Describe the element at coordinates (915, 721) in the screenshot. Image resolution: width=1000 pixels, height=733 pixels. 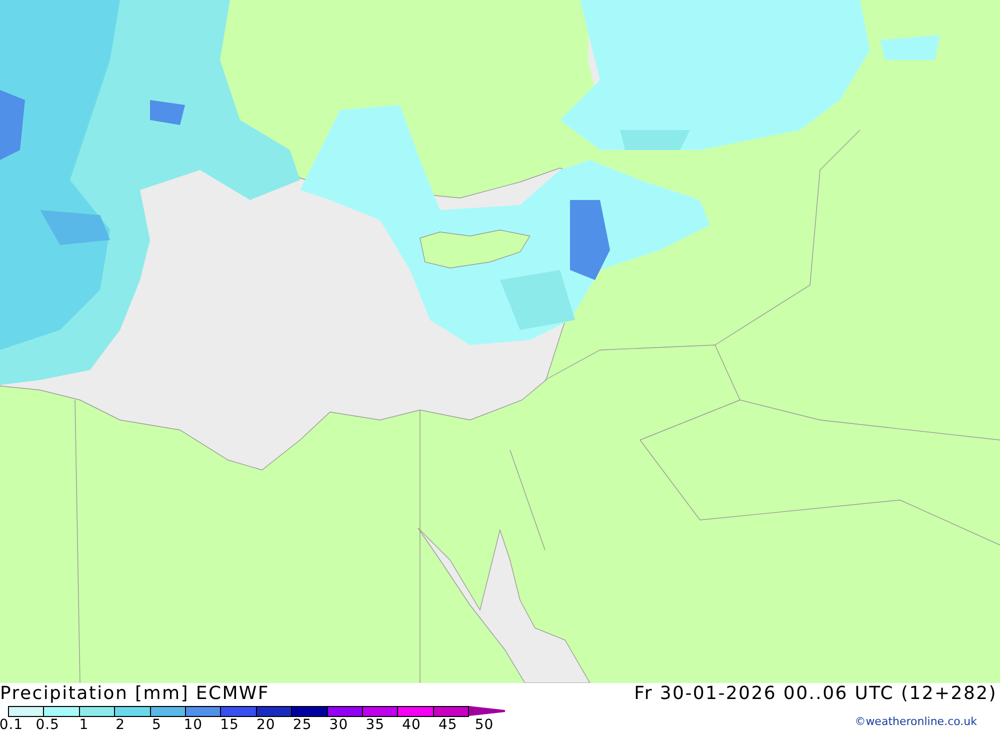
I see `credit-text: ©weatheronline.co.uk` at that location.